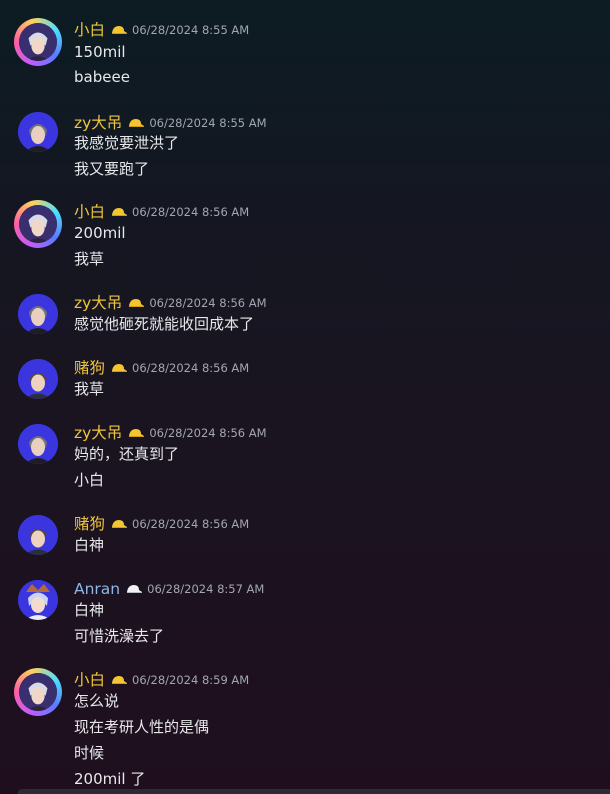  I want to click on message-text: 妈的，还真到了, so click(127, 454).